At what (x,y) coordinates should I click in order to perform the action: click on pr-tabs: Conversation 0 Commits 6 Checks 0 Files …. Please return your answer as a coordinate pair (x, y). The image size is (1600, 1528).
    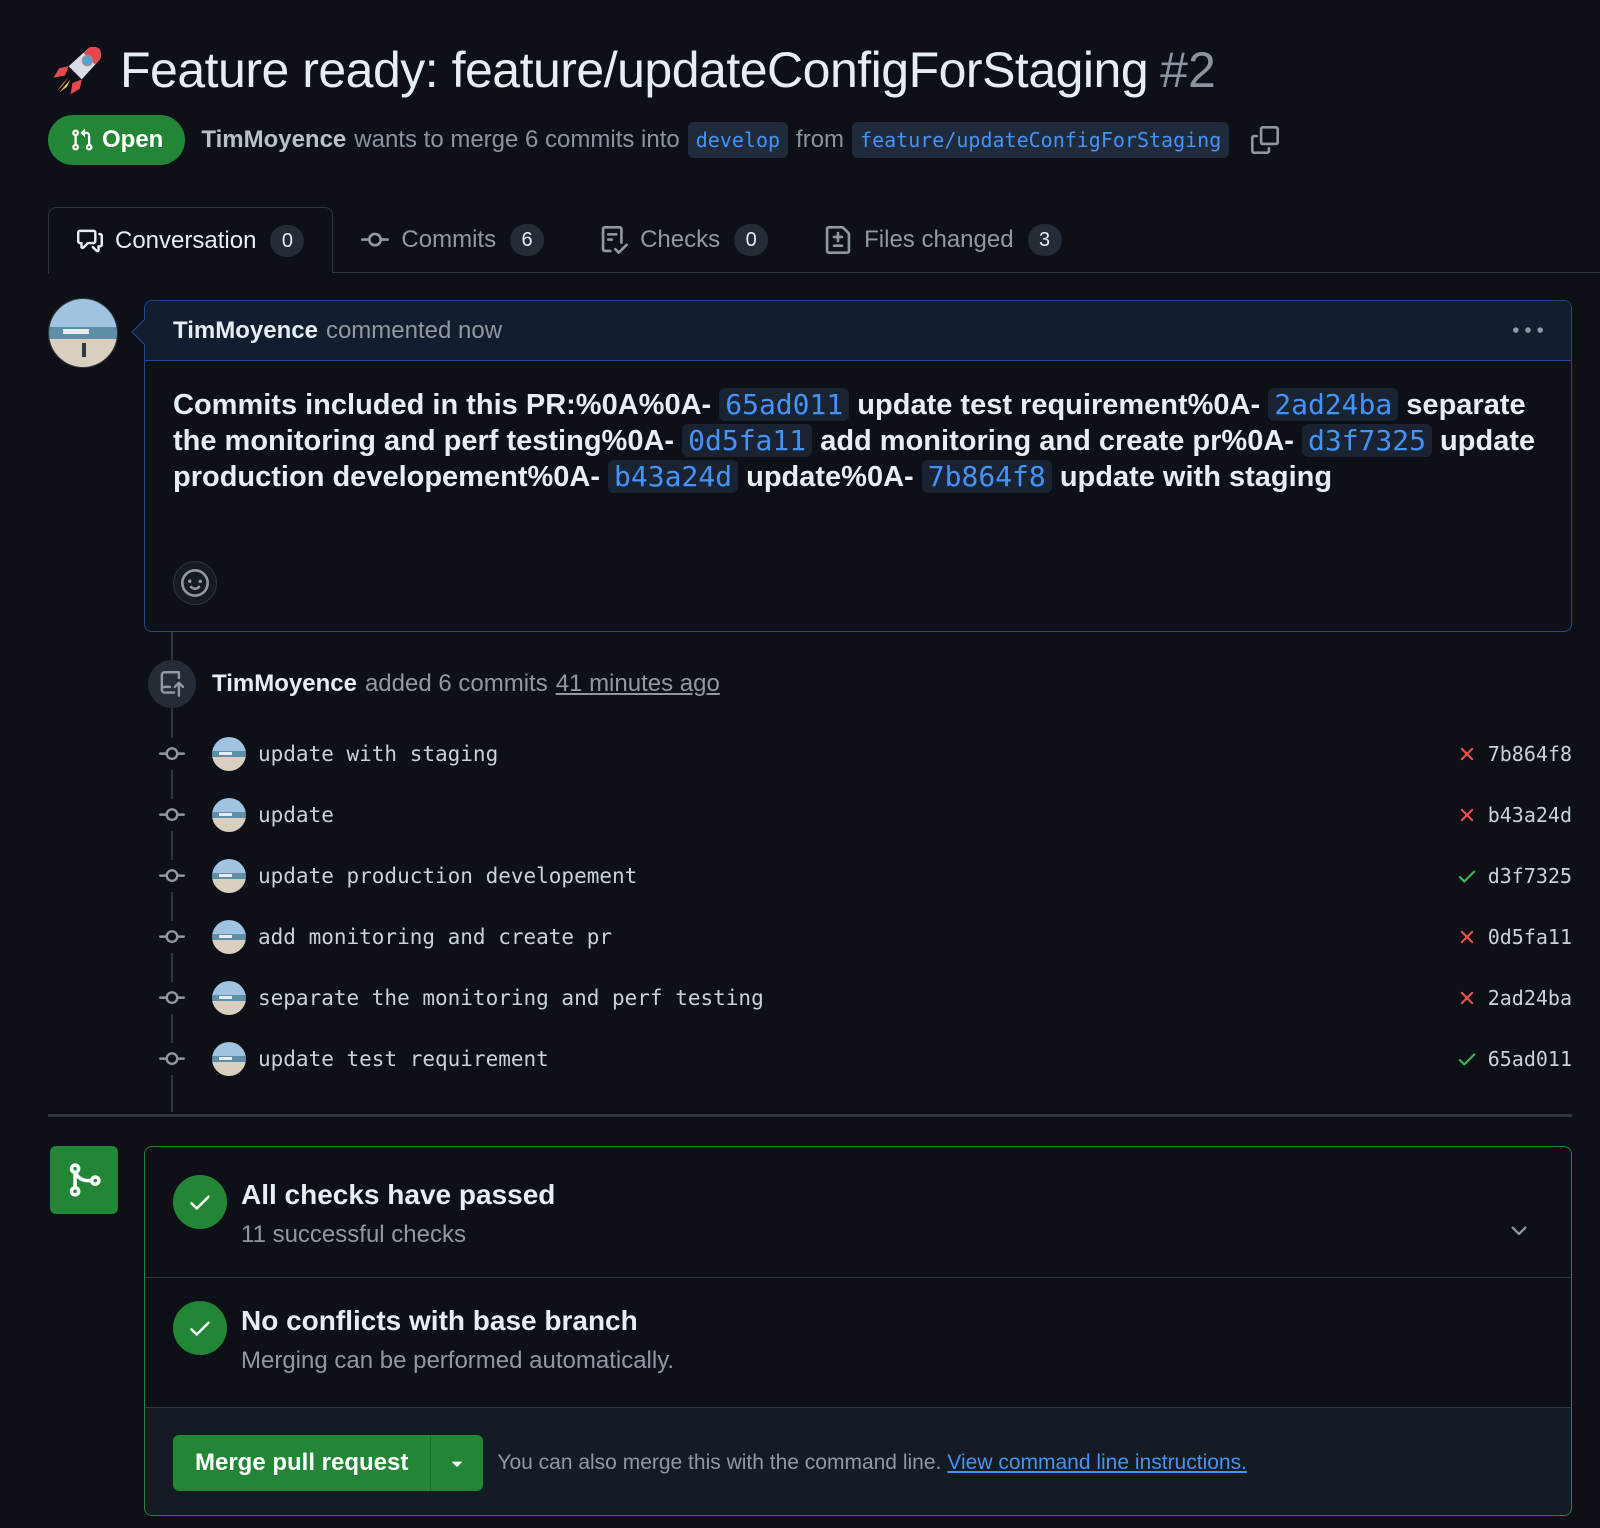
    Looking at the image, I should click on (824, 240).